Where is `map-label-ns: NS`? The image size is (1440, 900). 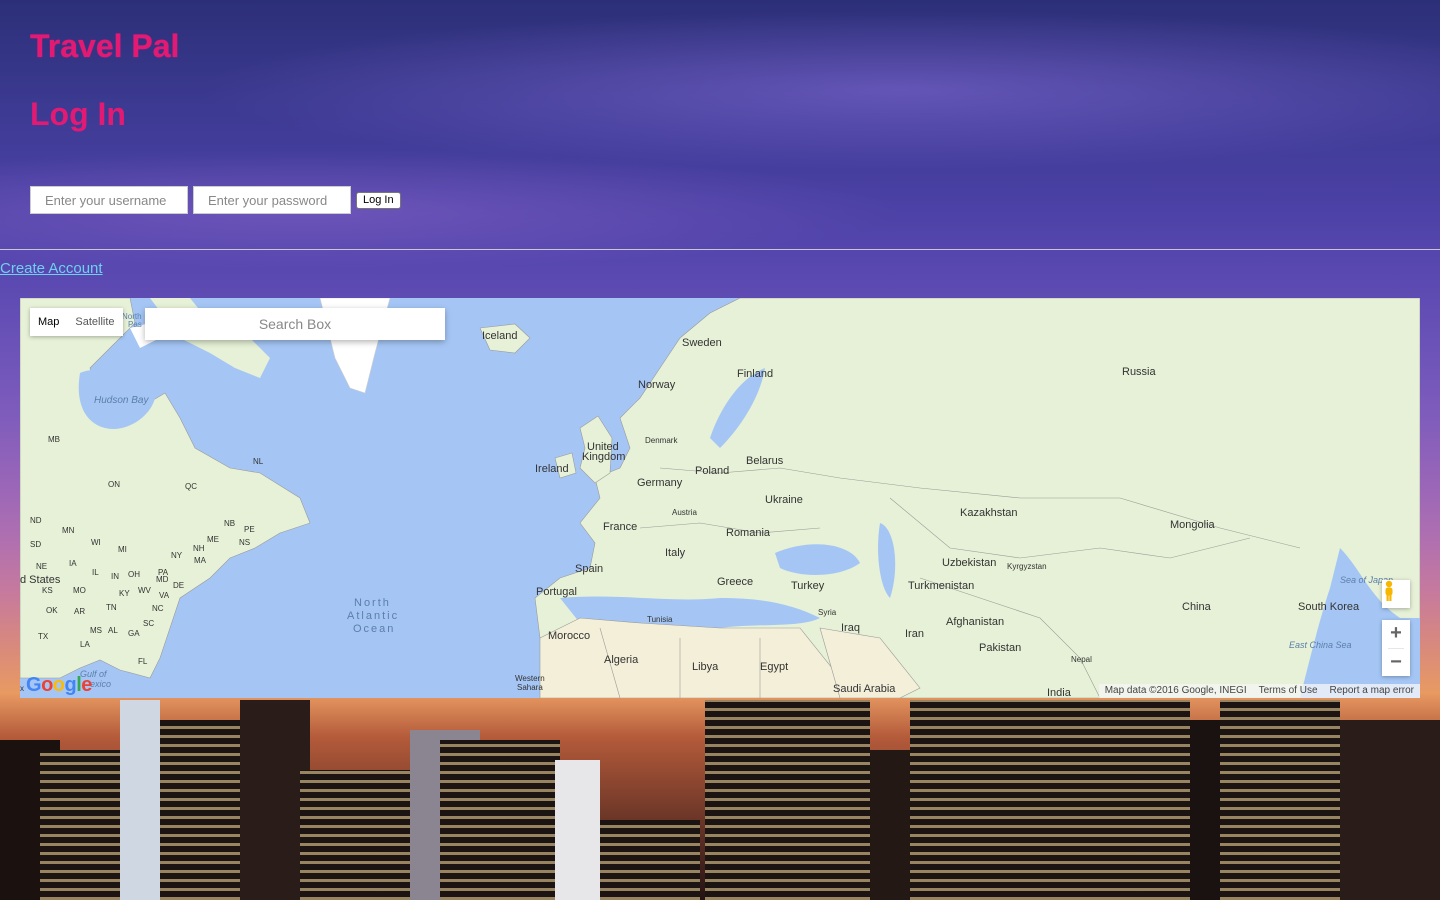 map-label-ns: NS is located at coordinates (245, 542).